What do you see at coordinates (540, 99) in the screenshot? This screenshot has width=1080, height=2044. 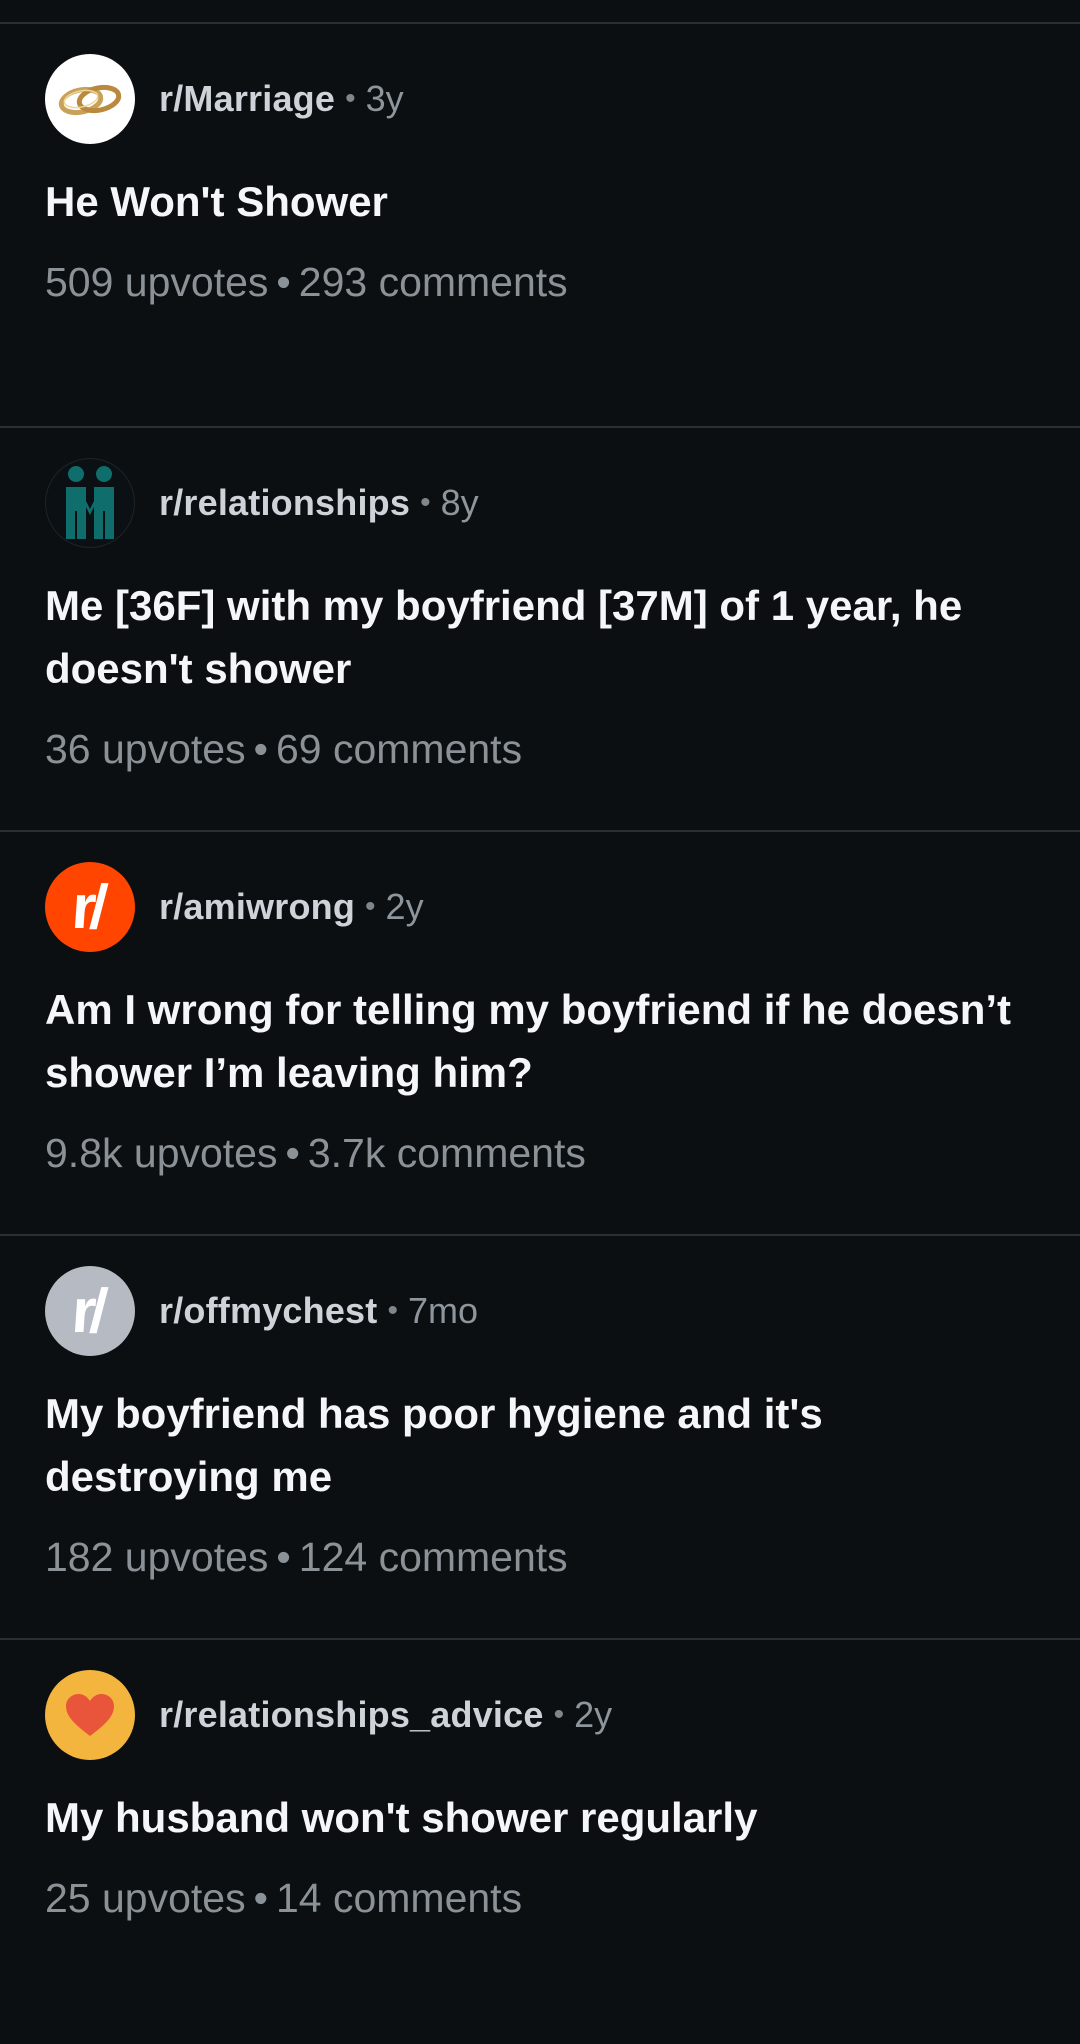 I see `post-meta: r/Marriage • 3y` at bounding box center [540, 99].